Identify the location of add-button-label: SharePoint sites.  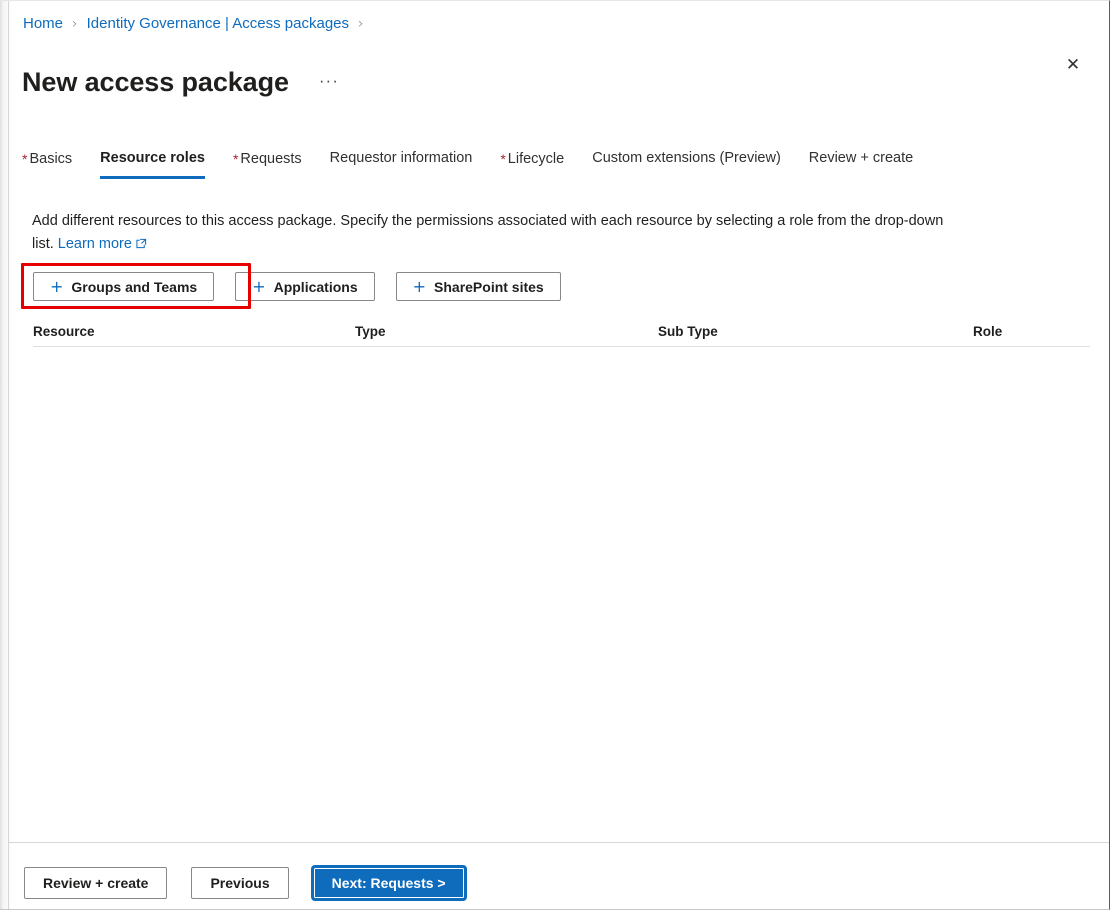
(489, 286).